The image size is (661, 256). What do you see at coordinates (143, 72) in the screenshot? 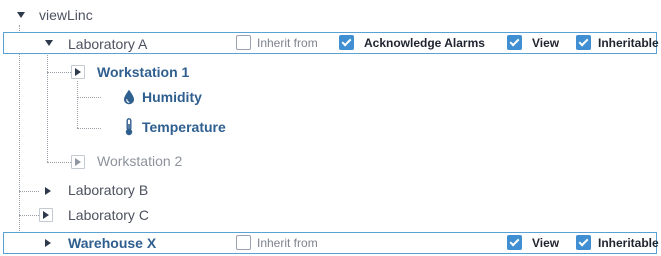
I see `tree-node-workstation-1: Workstation 1` at bounding box center [143, 72].